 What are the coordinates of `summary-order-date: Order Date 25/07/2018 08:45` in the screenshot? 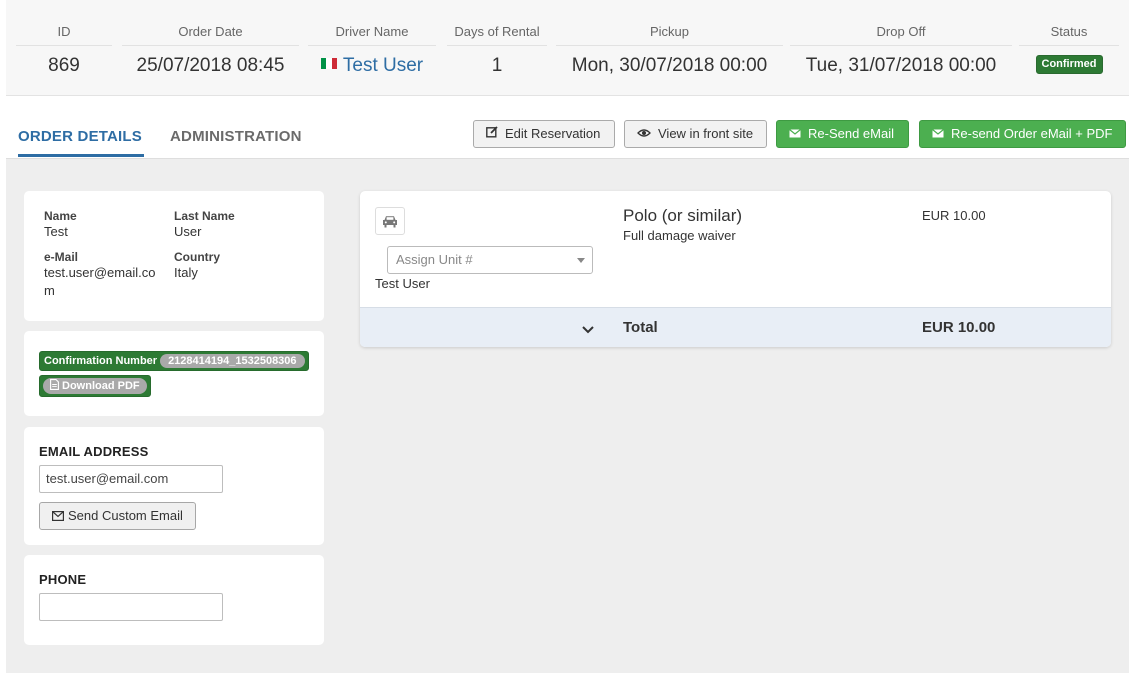 It's located at (210, 52).